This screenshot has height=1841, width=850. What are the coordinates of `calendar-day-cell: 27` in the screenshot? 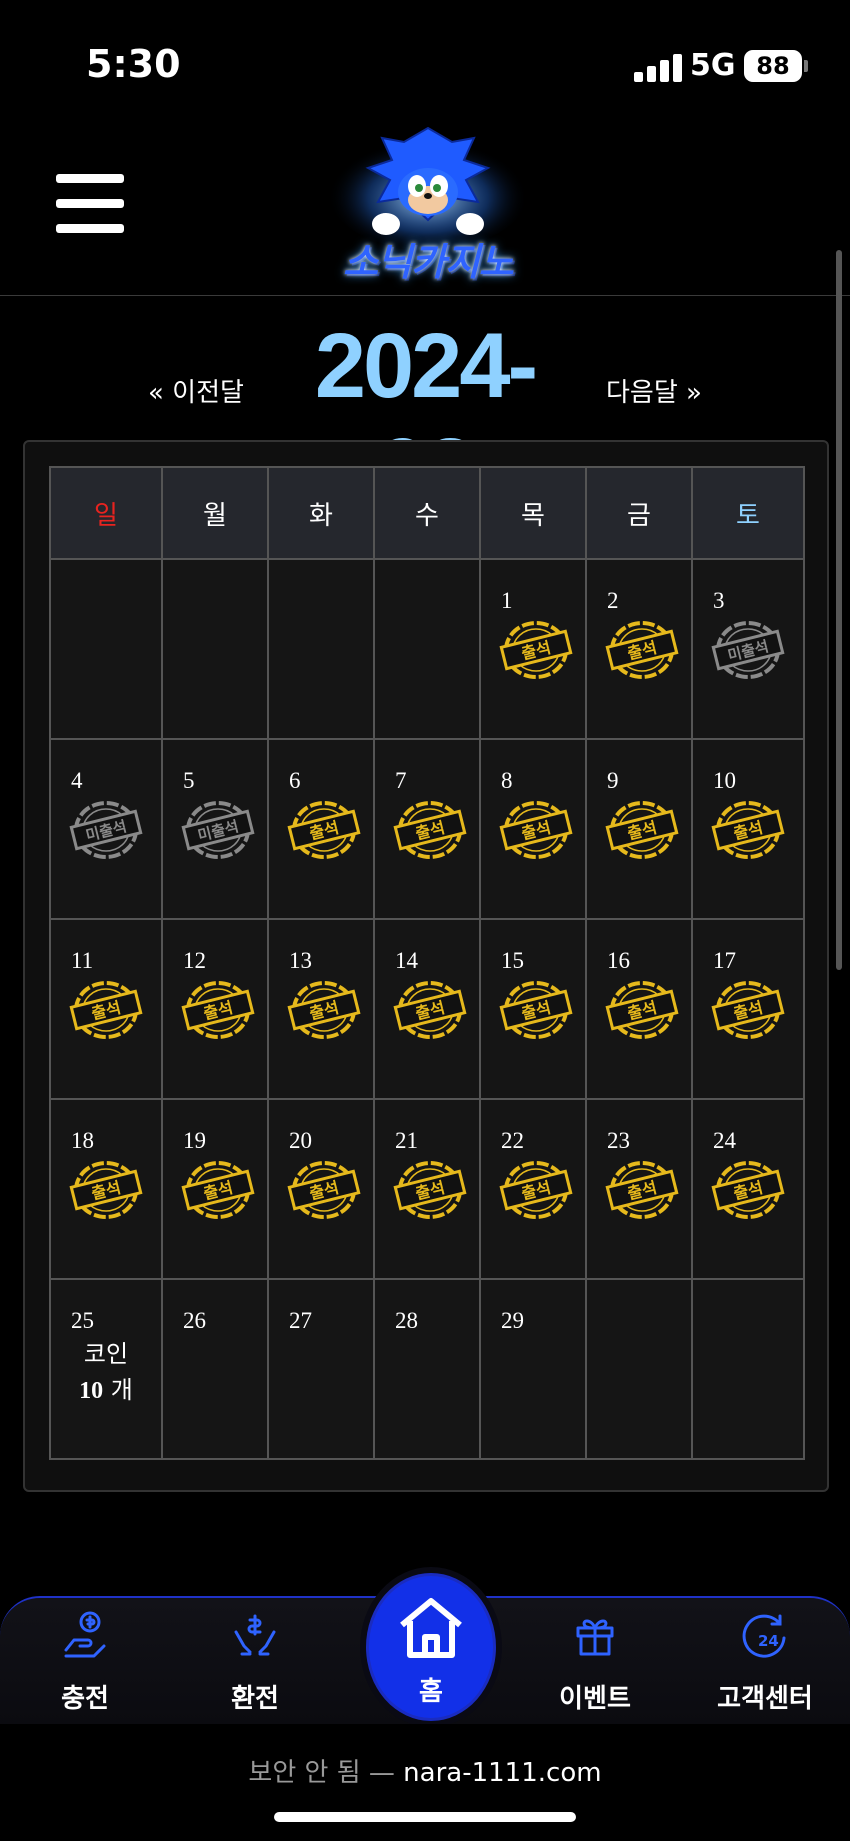 It's located at (321, 1369).